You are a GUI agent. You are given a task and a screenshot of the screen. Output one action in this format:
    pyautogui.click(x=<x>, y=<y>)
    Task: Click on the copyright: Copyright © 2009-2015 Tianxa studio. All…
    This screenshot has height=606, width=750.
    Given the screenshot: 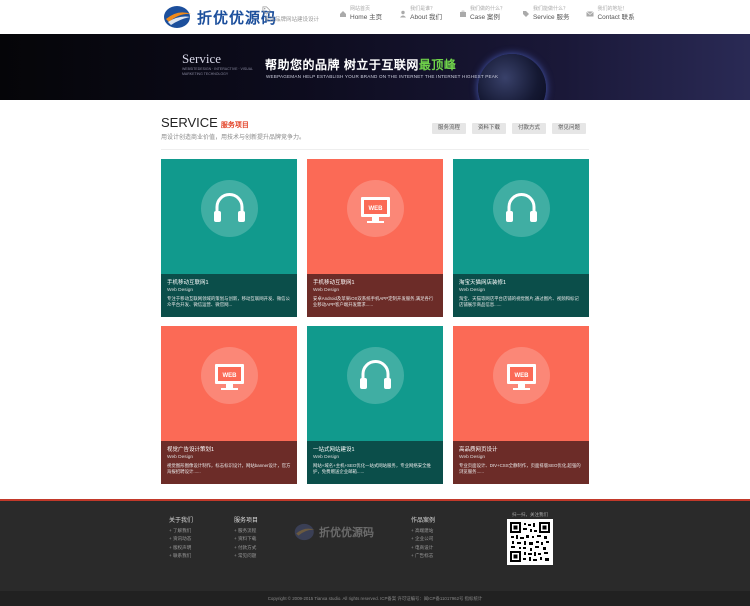 What is the action you would take?
    pyautogui.click(x=375, y=598)
    